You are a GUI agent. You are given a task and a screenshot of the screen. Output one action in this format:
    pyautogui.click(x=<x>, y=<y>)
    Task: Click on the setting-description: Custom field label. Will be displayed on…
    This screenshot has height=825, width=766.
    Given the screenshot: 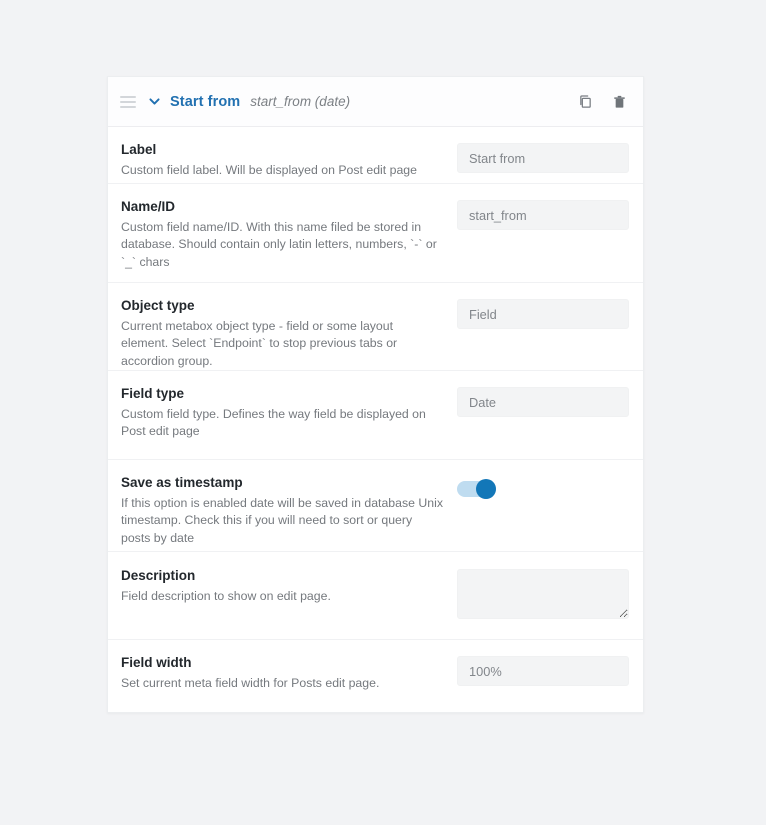 What is the action you would take?
    pyautogui.click(x=269, y=169)
    